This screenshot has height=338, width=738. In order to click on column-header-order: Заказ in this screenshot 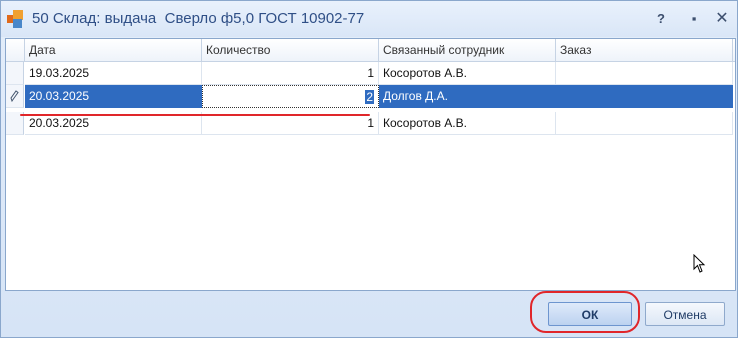, I will do `click(644, 50)`.